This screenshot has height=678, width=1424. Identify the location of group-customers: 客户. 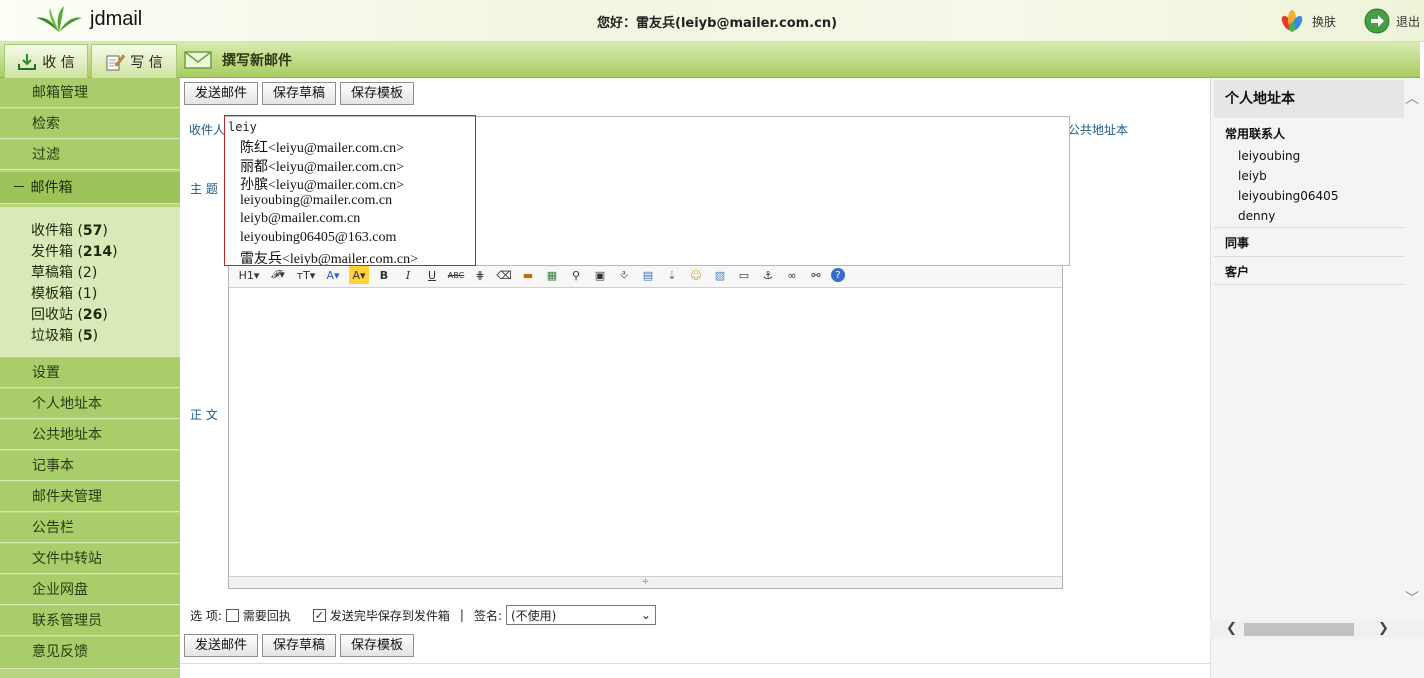
(1309, 271).